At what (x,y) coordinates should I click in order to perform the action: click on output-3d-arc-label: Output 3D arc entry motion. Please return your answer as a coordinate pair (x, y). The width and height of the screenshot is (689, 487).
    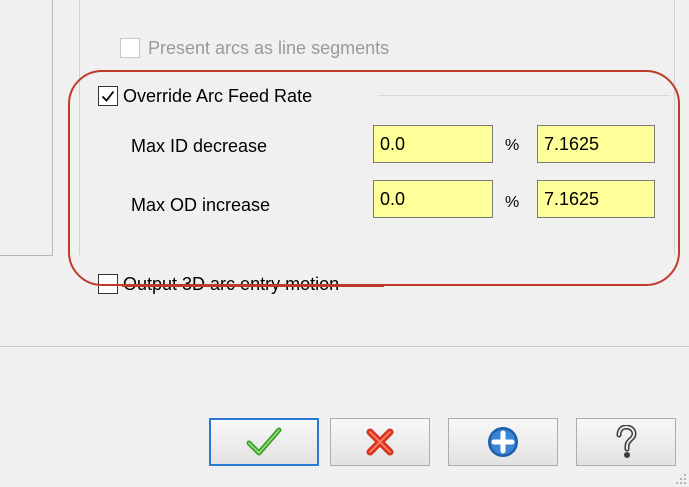
    Looking at the image, I should click on (231, 284).